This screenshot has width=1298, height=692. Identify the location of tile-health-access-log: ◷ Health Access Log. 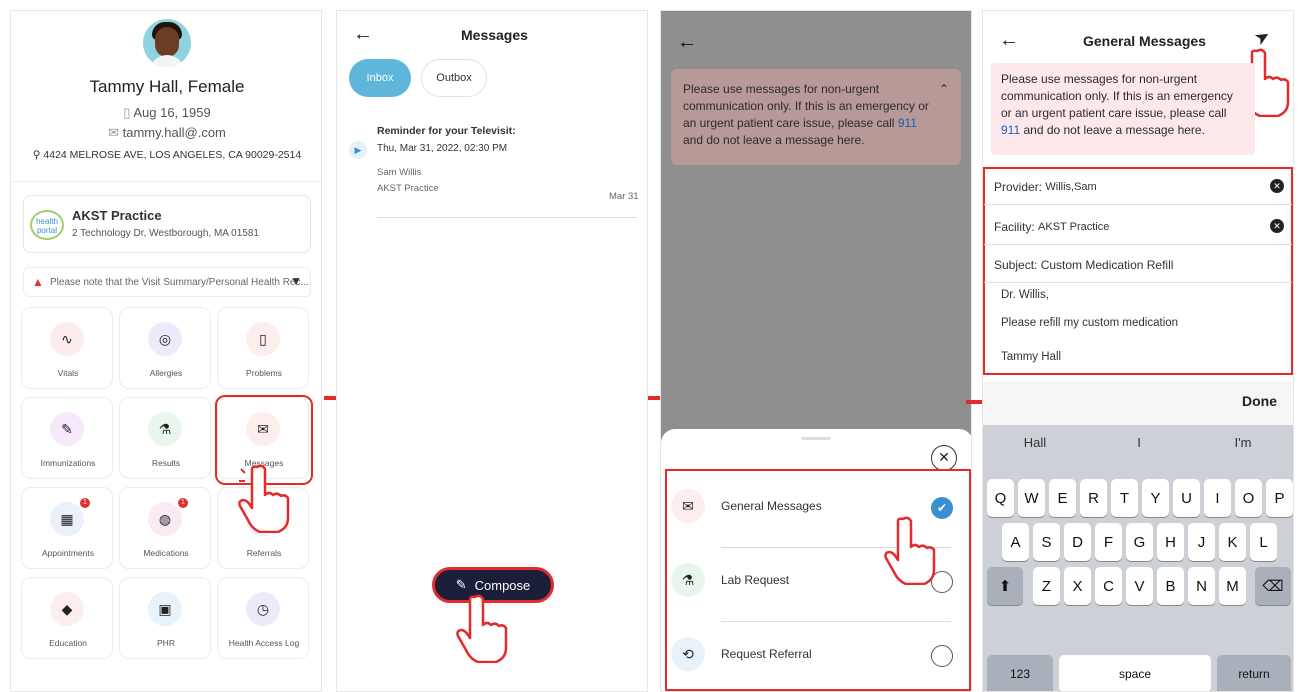
(263, 618).